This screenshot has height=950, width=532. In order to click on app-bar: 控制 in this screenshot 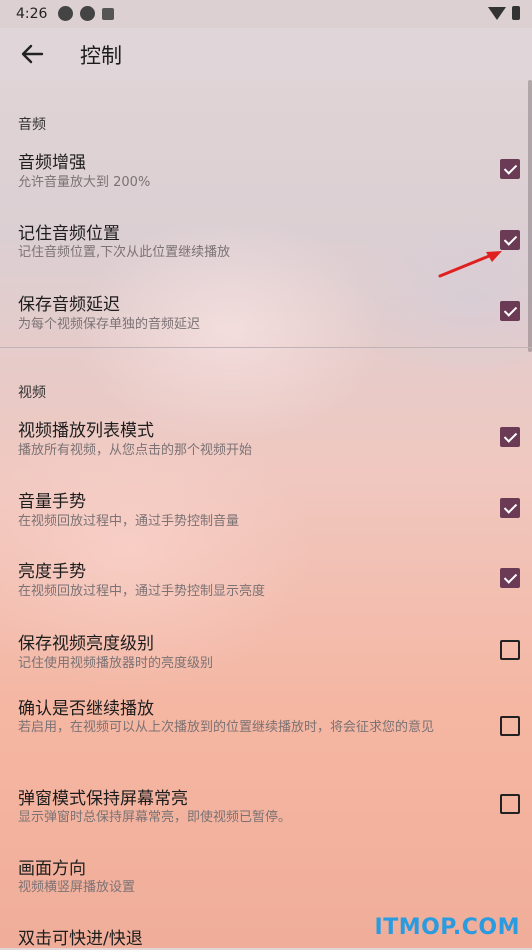, I will do `click(266, 54)`.